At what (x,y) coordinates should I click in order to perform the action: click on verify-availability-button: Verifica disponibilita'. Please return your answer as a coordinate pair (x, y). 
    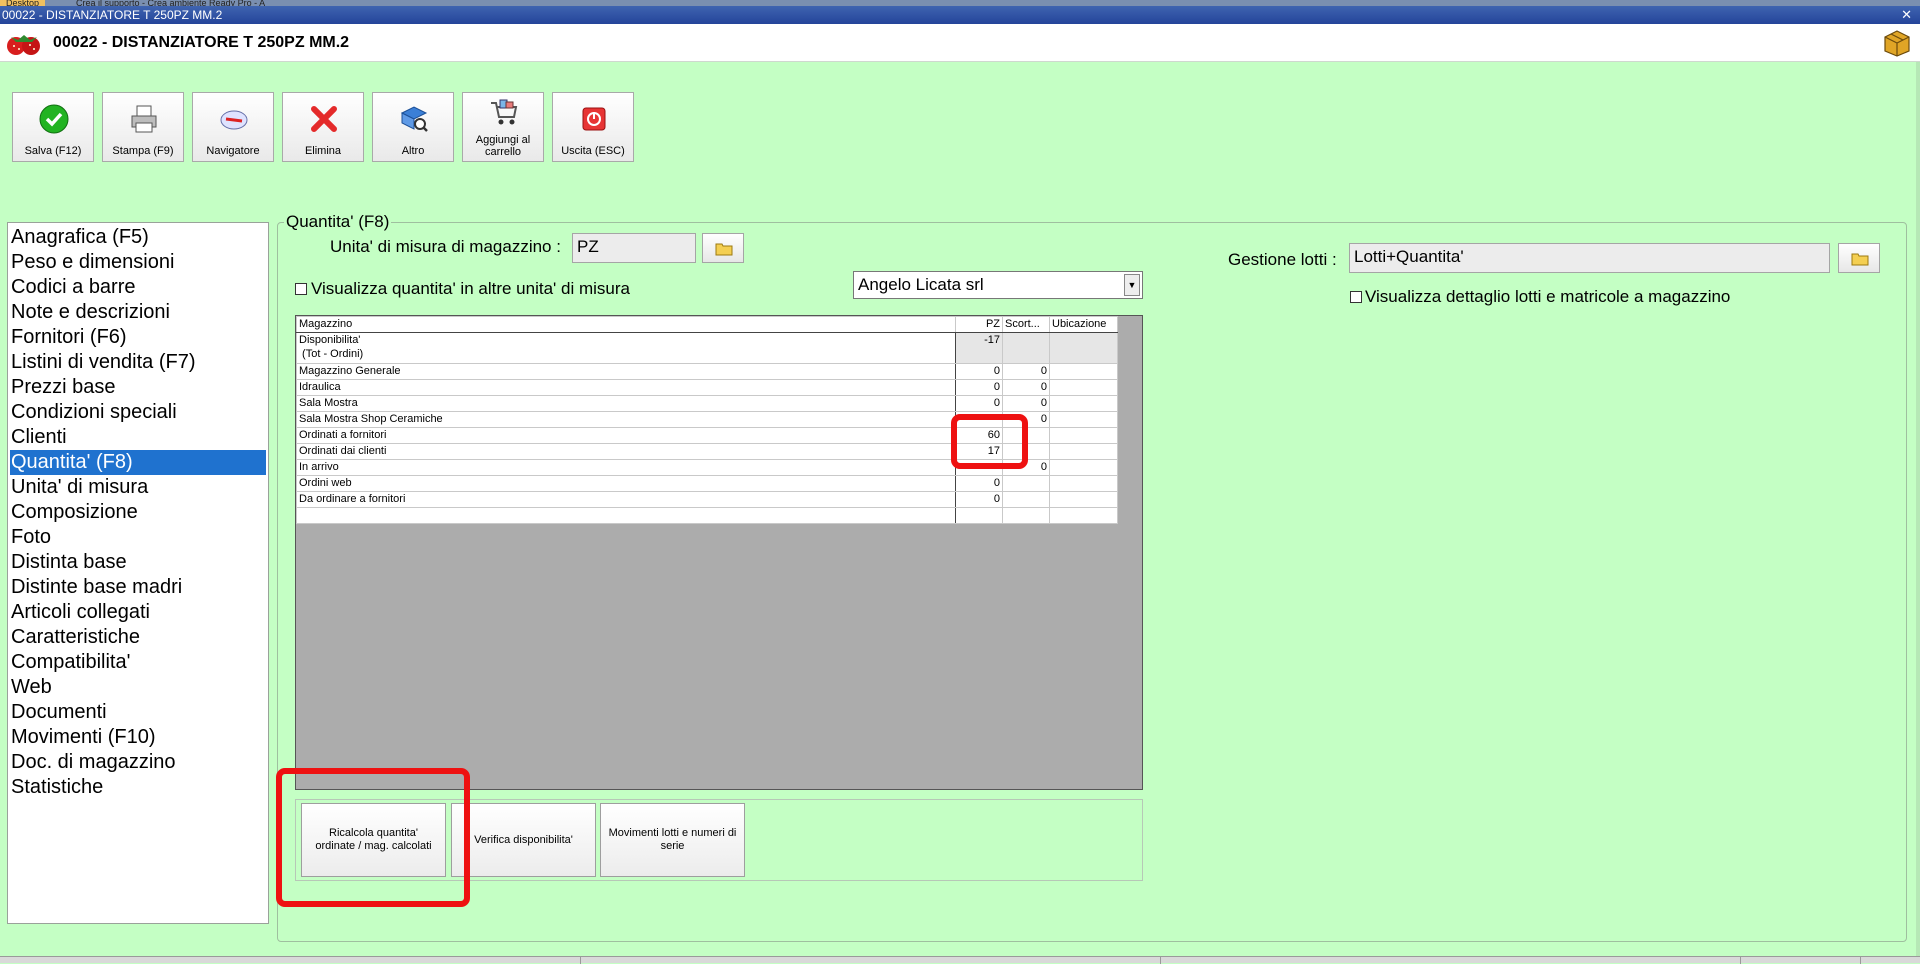
    Looking at the image, I should click on (523, 840).